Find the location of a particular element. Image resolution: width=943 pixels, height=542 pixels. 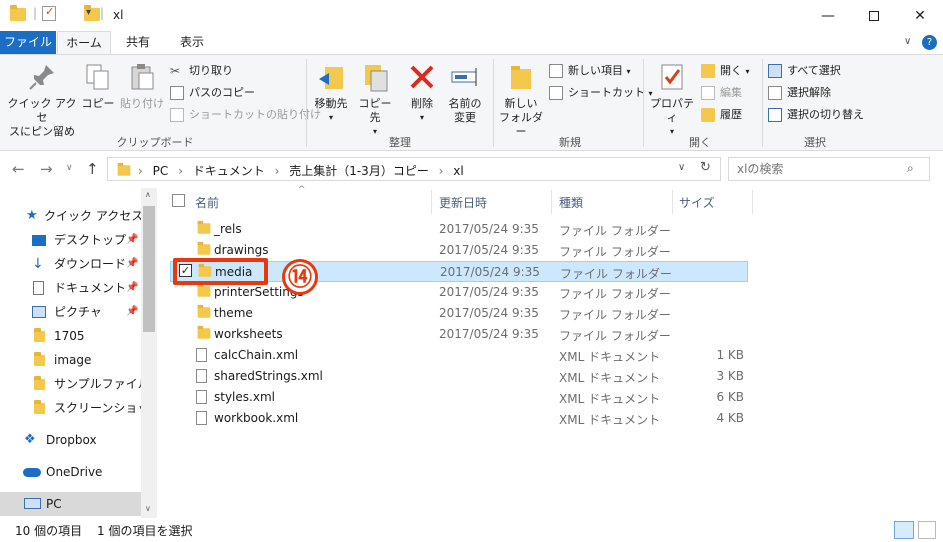

breadcrumb-item: 売上集計（1-3月）コピー is located at coordinates (359, 171).